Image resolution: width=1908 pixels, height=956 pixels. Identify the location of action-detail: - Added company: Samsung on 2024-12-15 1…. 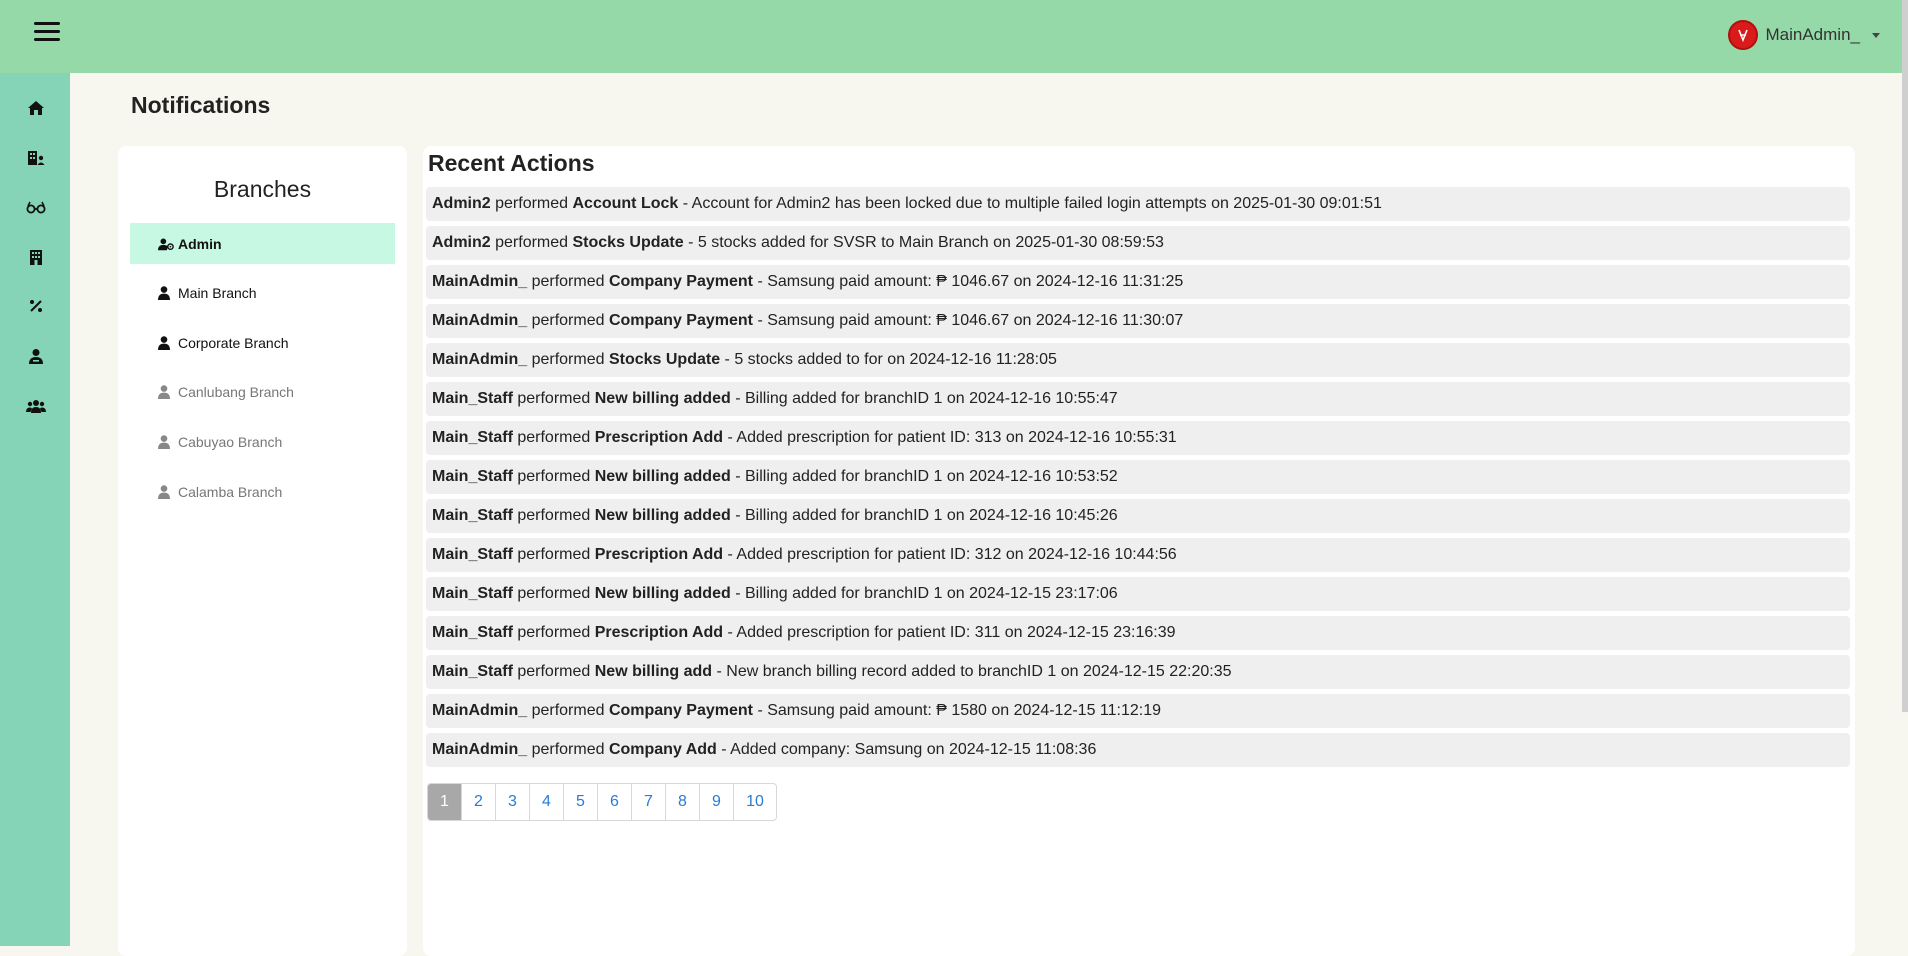
(909, 749).